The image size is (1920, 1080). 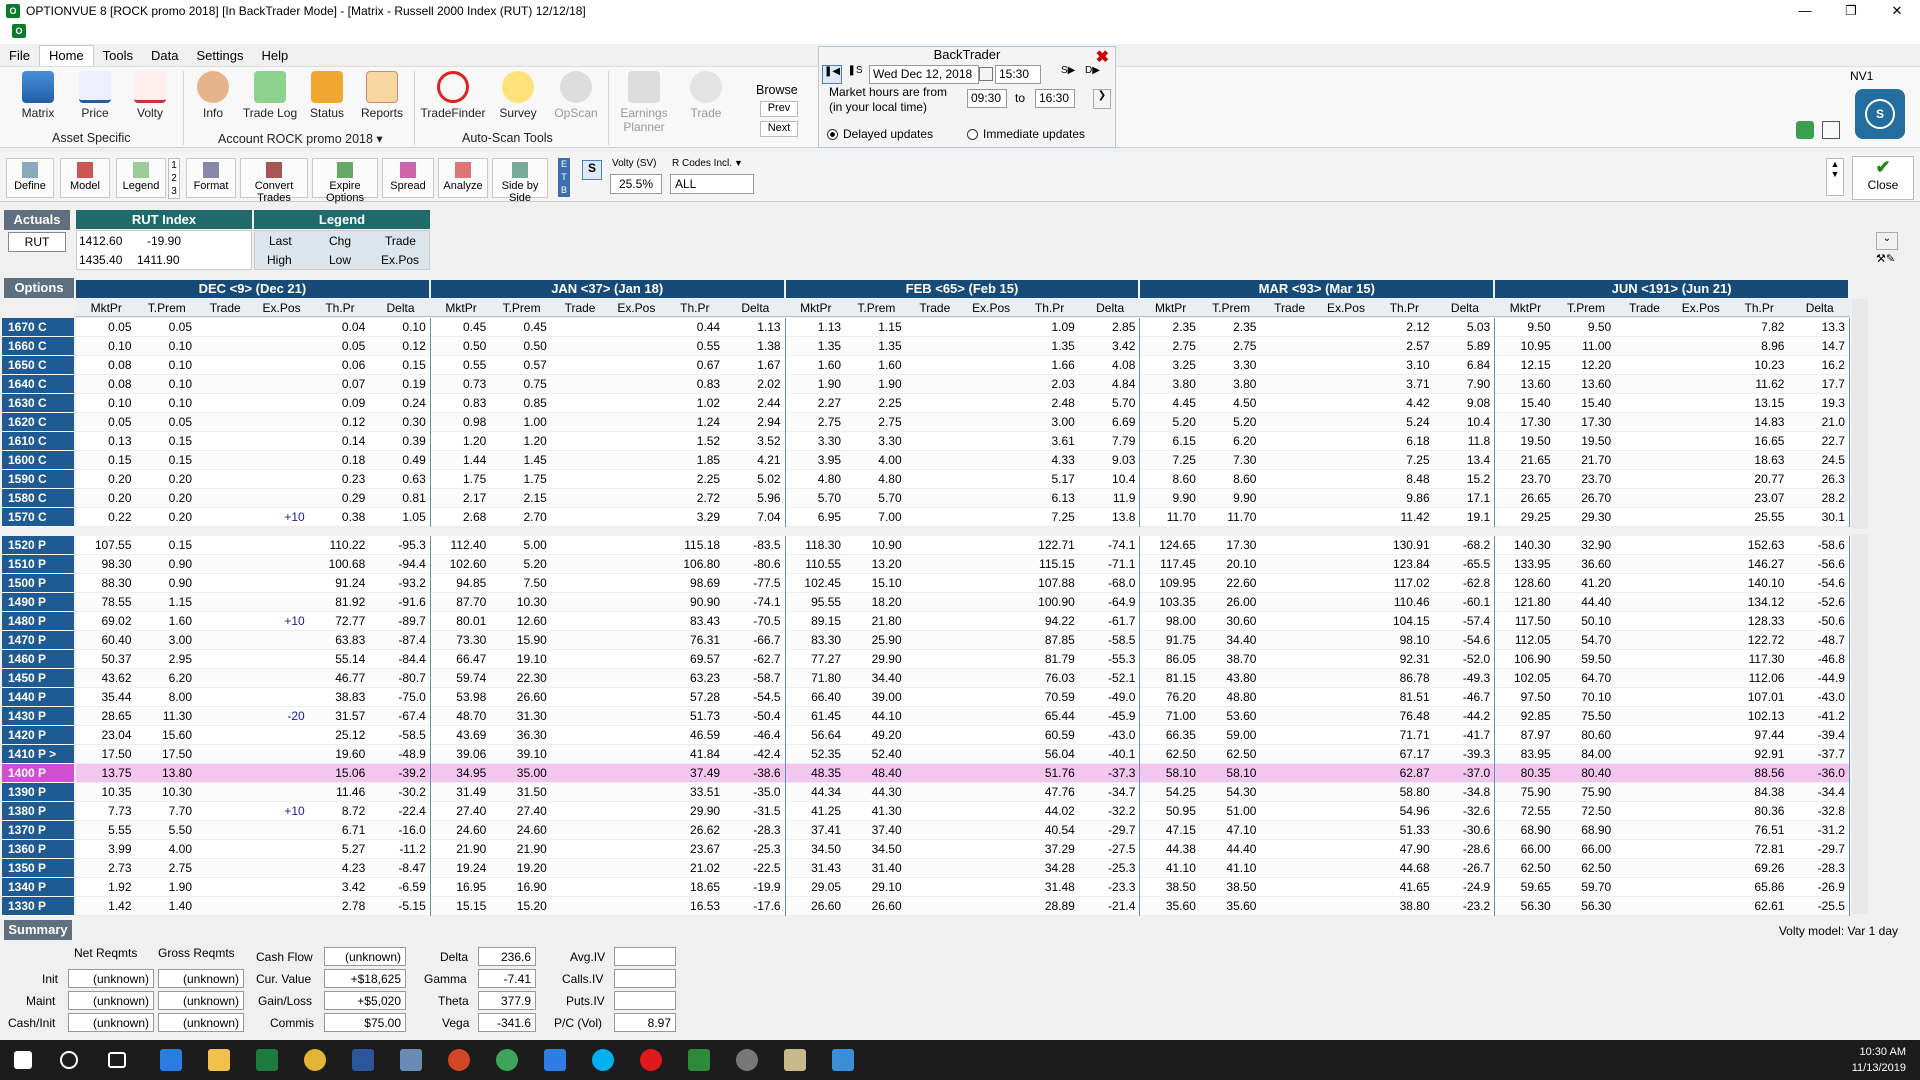 What do you see at coordinates (171, 1060) in the screenshot?
I see `edge-icon` at bounding box center [171, 1060].